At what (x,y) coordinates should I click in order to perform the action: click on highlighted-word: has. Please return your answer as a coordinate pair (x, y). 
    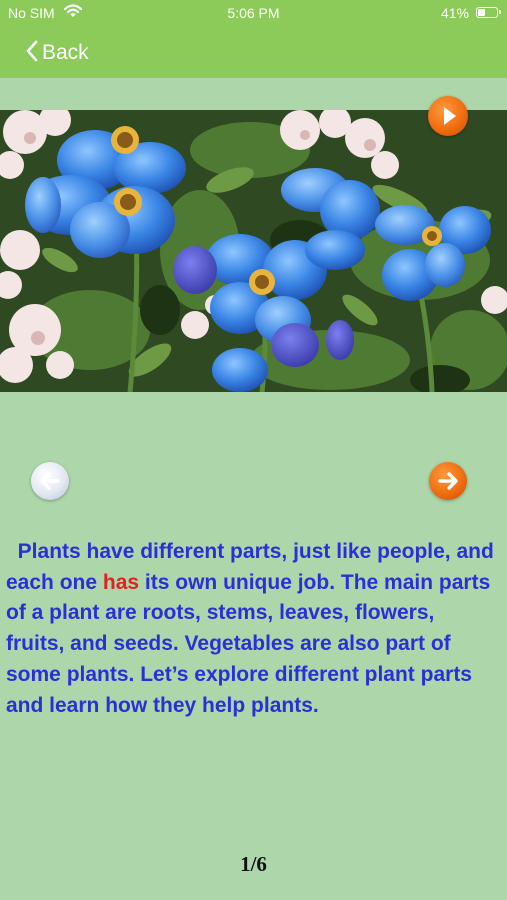
    Looking at the image, I should click on (121, 582).